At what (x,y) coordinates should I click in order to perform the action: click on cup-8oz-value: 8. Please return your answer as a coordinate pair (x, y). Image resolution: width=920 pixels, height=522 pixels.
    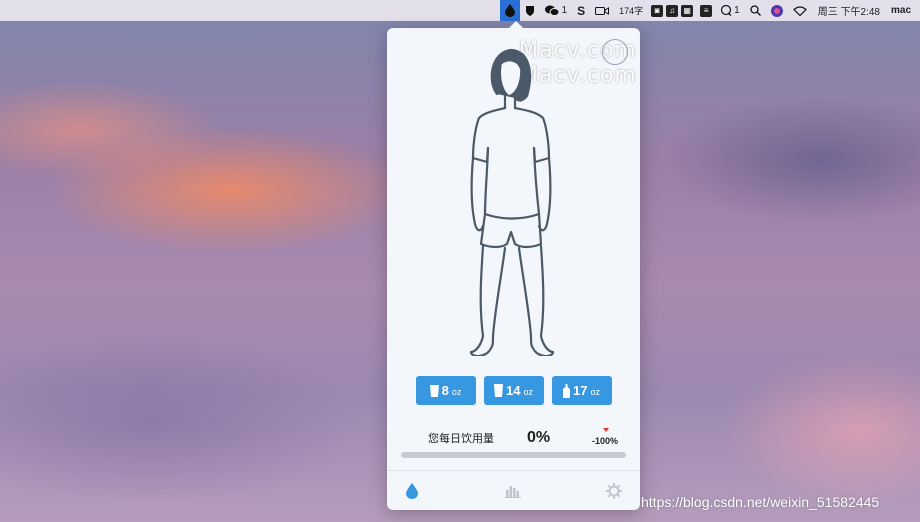
    Looking at the image, I should click on (445, 390).